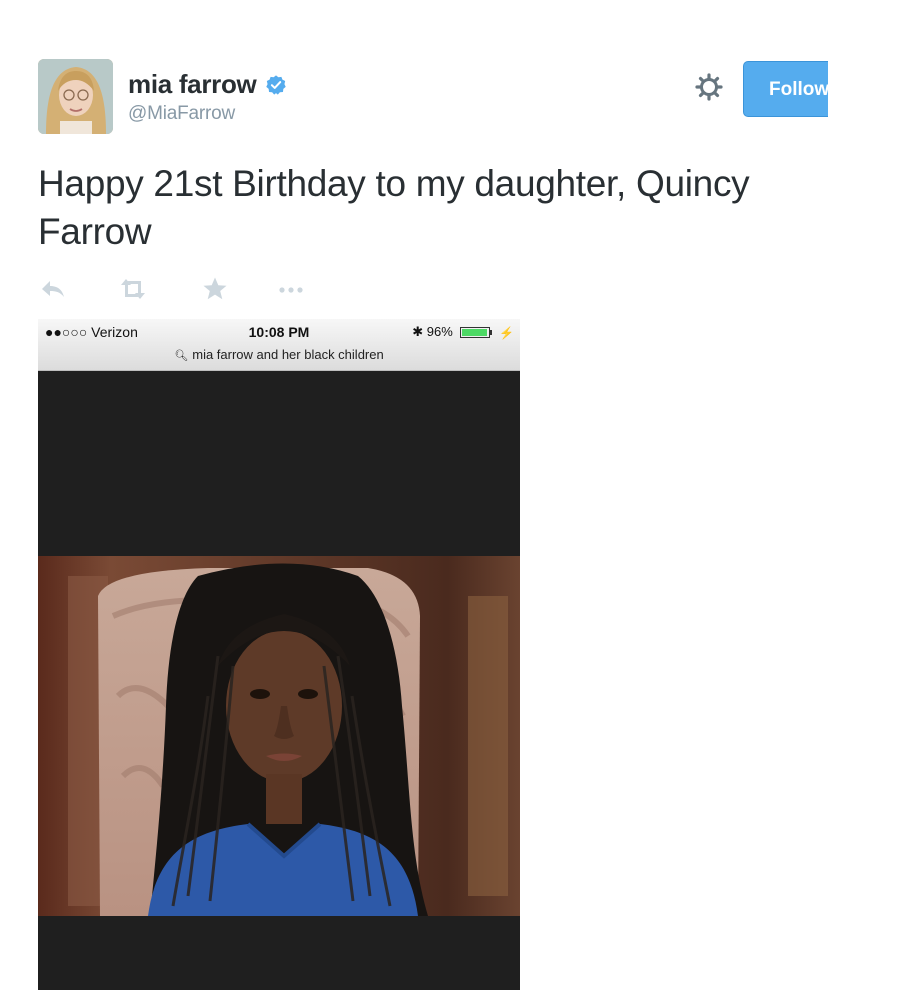 The width and height of the screenshot is (904, 990). I want to click on tweet-header: mia farrow @MiaFarrow Follow, so click(433, 97).